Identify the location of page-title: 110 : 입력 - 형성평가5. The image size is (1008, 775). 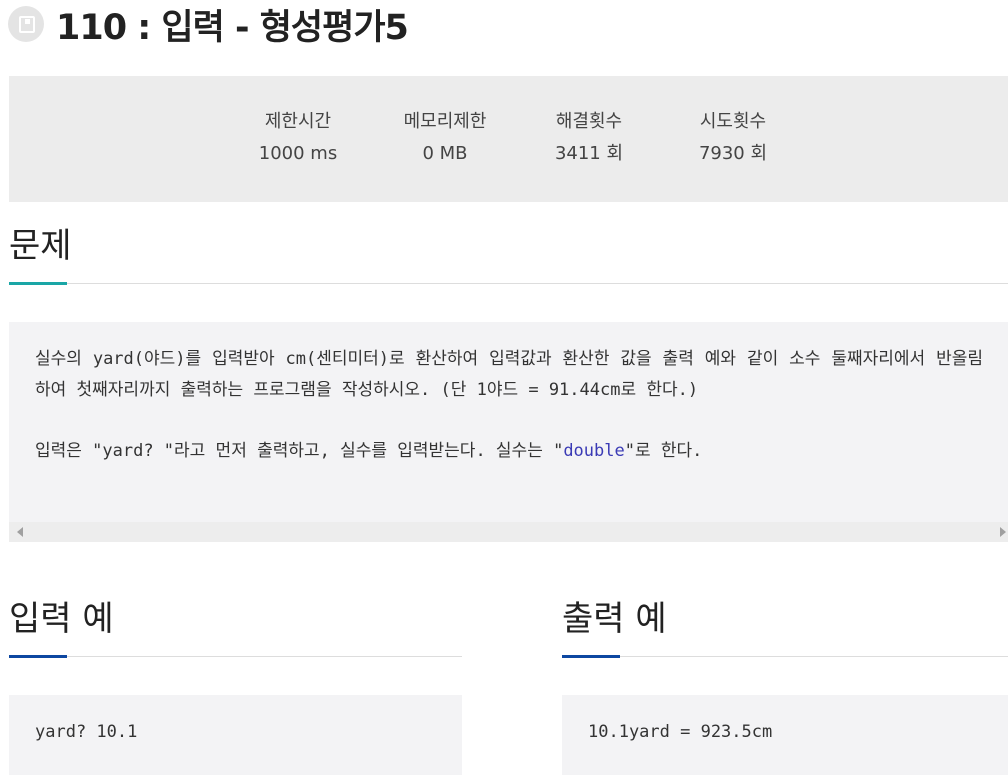
(232, 27).